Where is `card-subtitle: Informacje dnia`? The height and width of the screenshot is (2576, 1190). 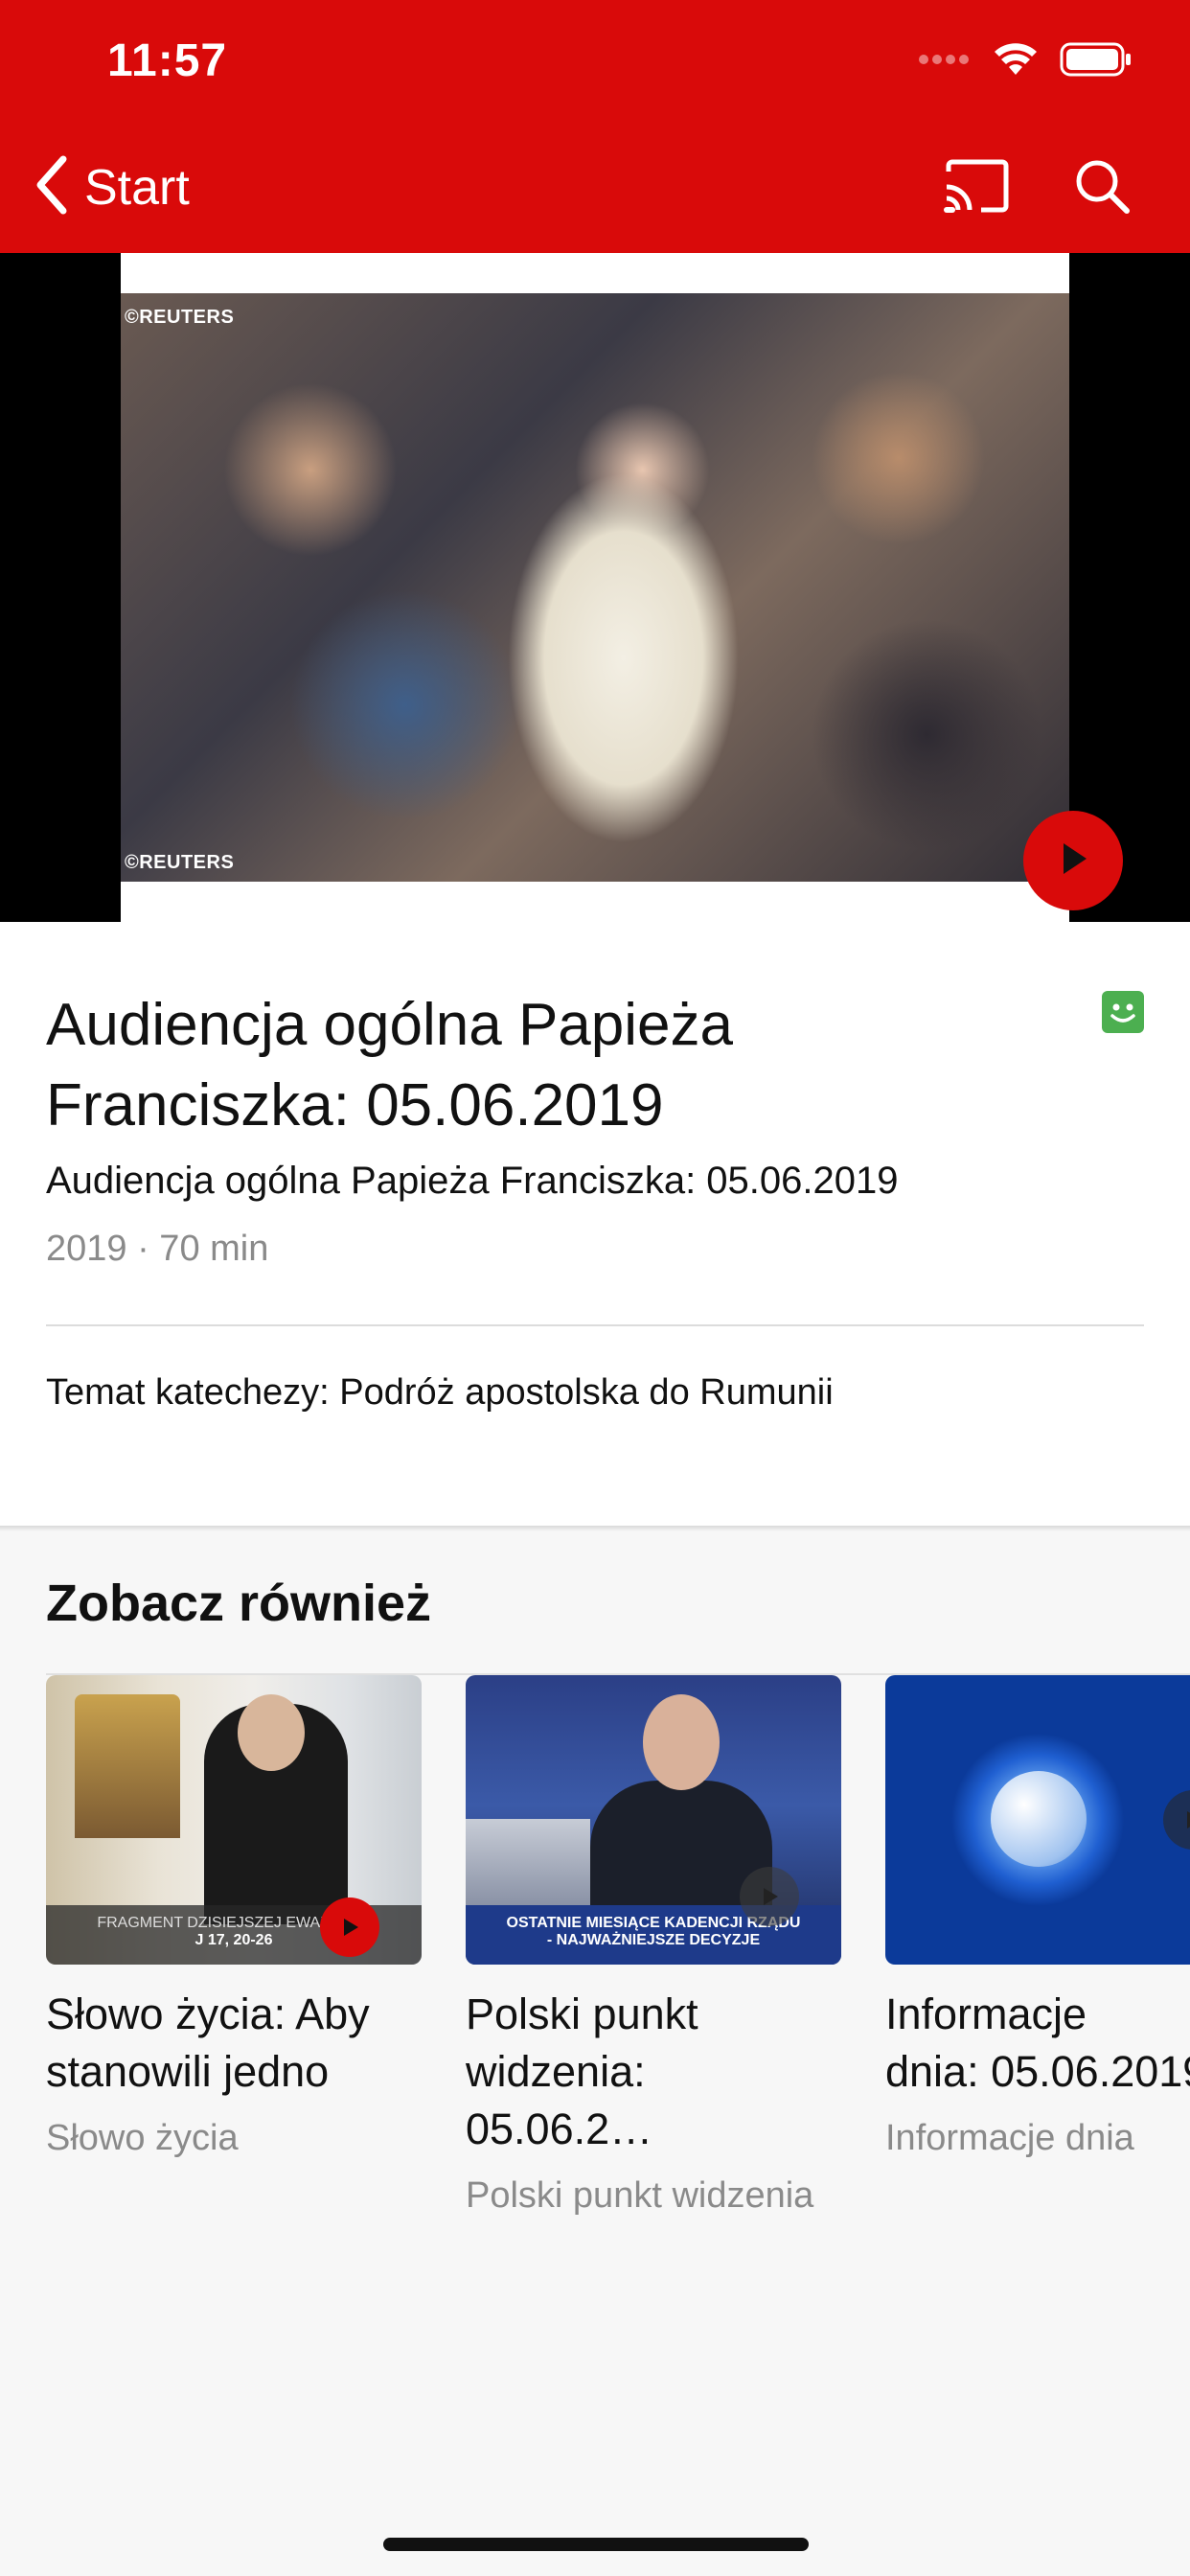
card-subtitle: Informacje dnia is located at coordinates (1010, 2138).